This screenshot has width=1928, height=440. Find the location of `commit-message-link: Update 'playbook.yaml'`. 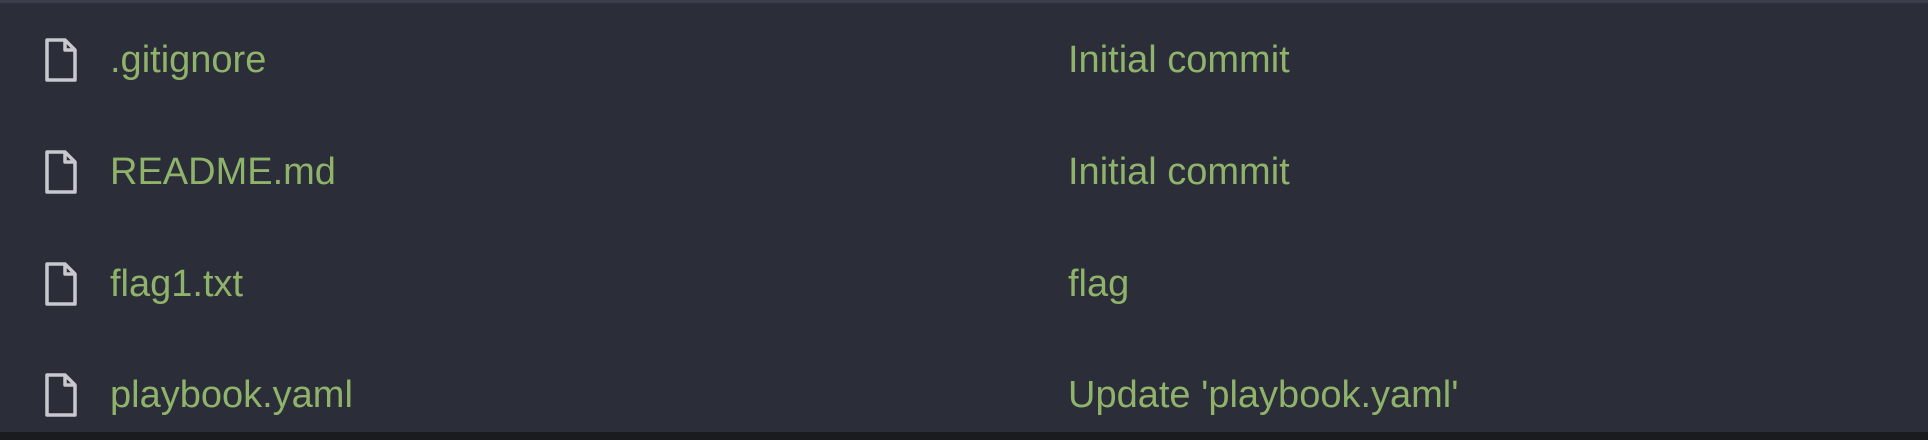

commit-message-link: Update 'playbook.yaml' is located at coordinates (1263, 395).